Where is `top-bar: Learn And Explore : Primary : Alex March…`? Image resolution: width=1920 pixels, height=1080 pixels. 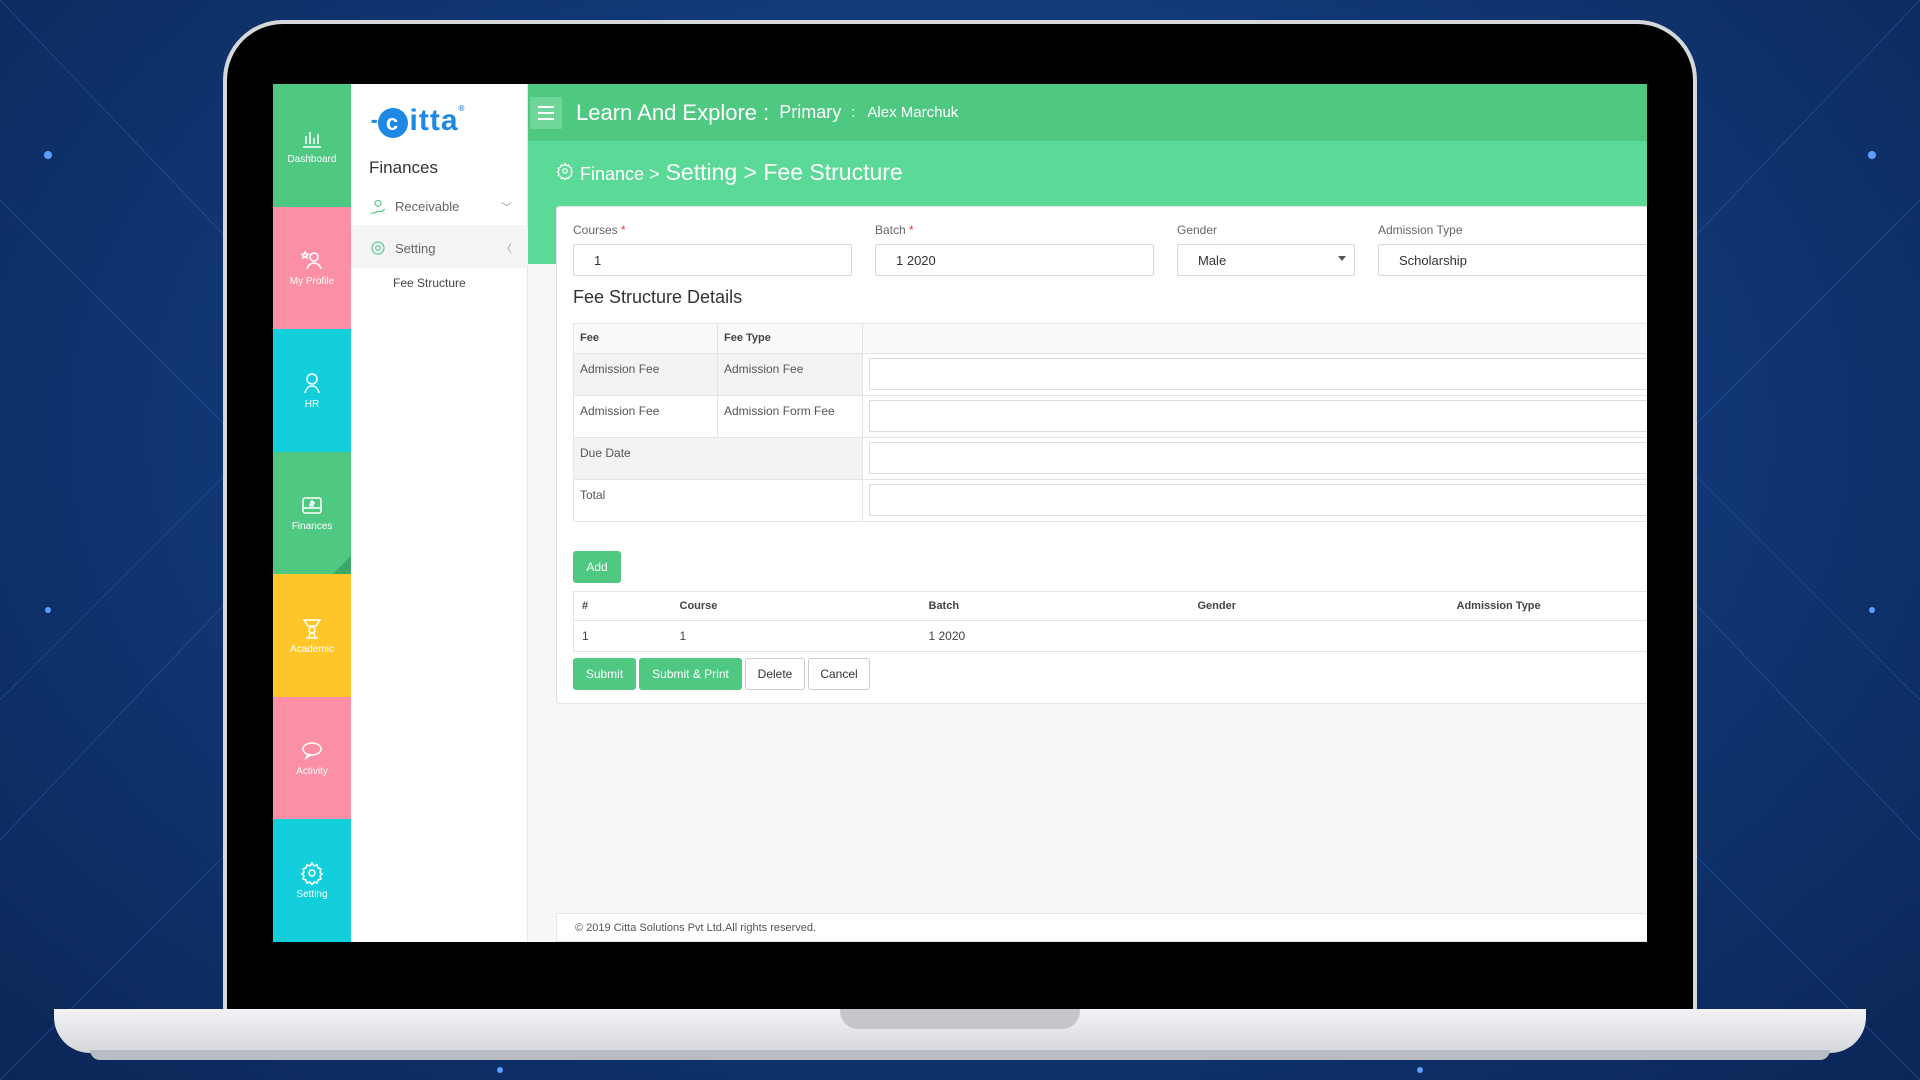
top-bar: Learn And Explore : Primary : Alex March… is located at coordinates (1087, 112).